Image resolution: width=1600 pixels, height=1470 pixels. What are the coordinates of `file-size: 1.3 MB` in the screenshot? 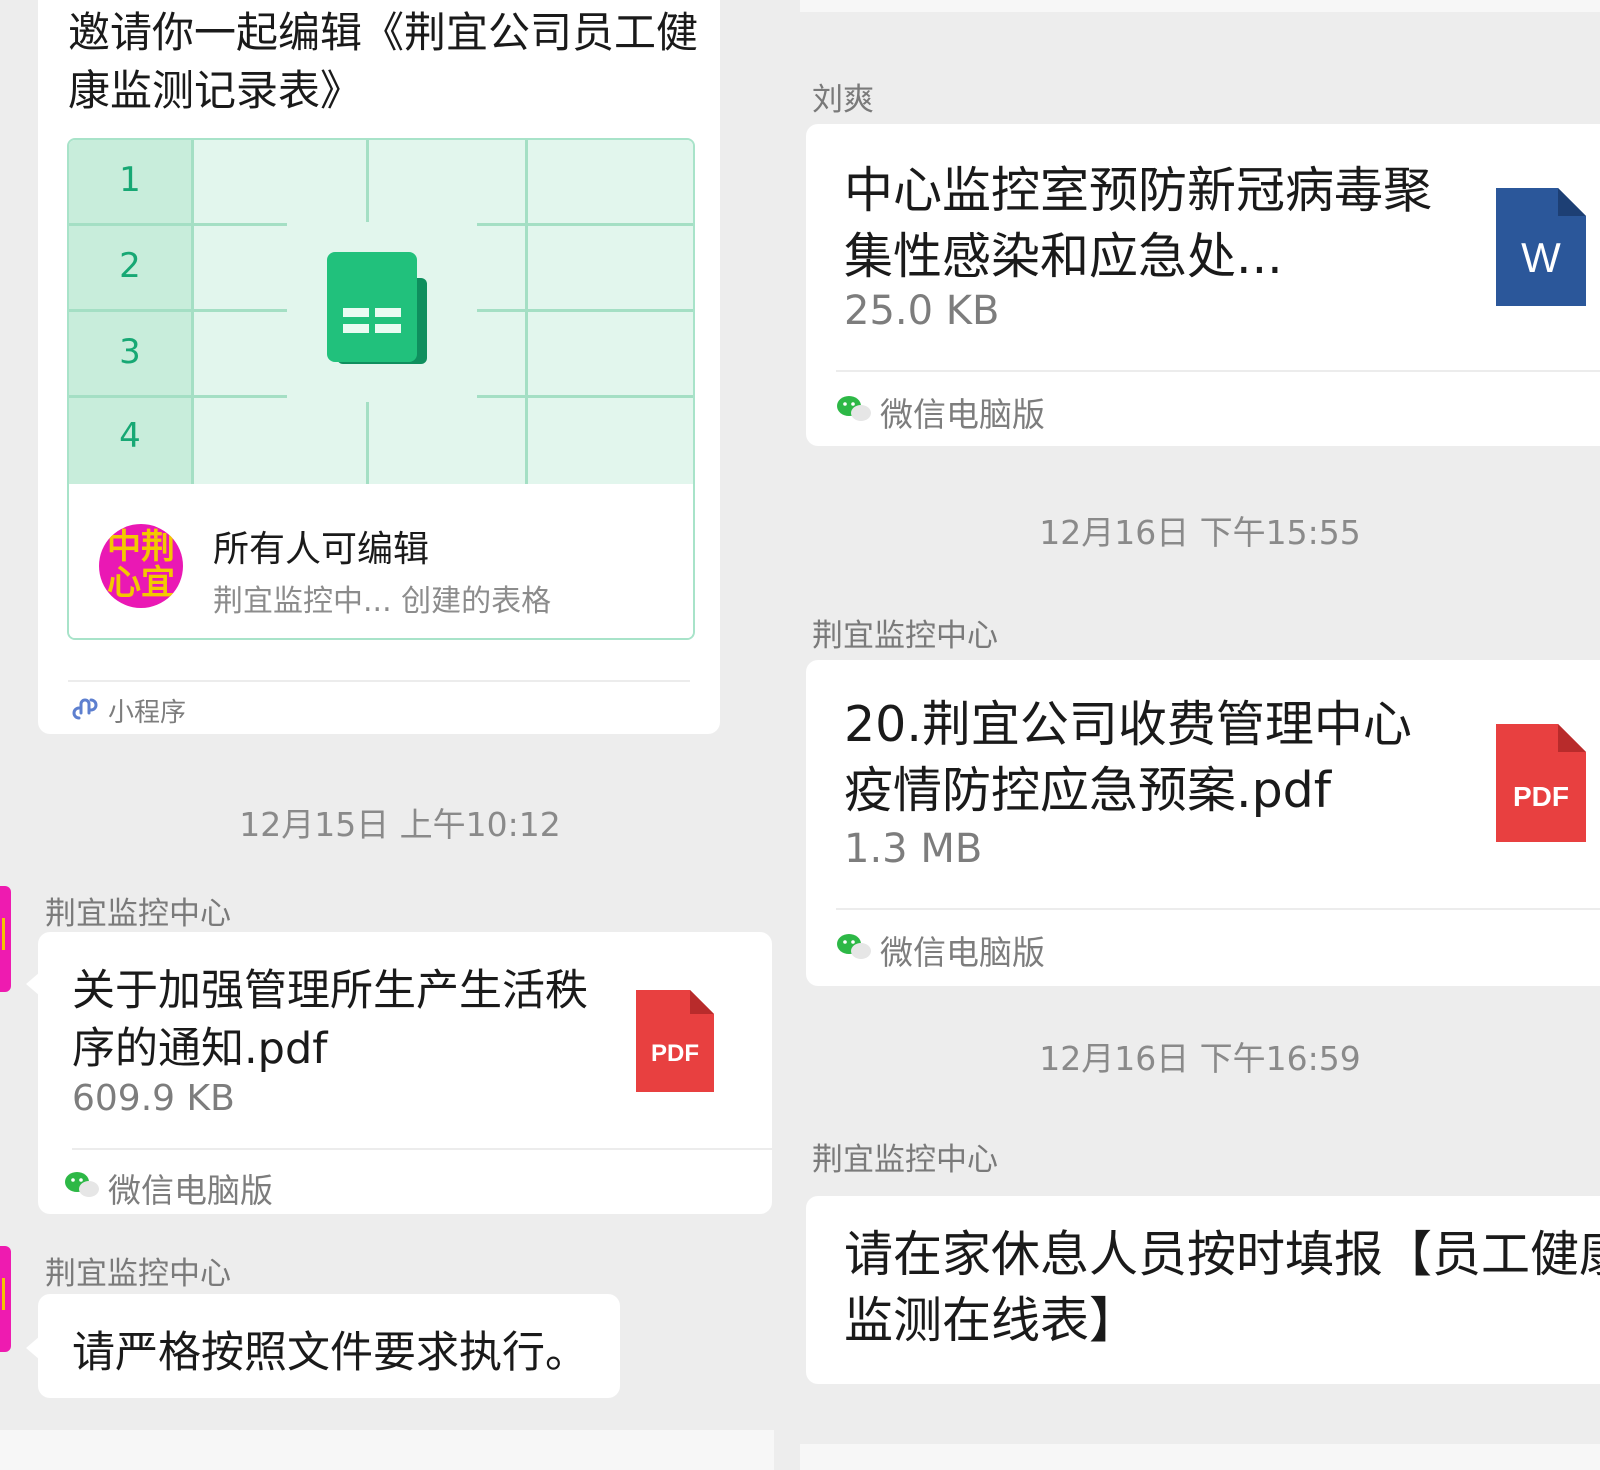 It's located at (913, 849).